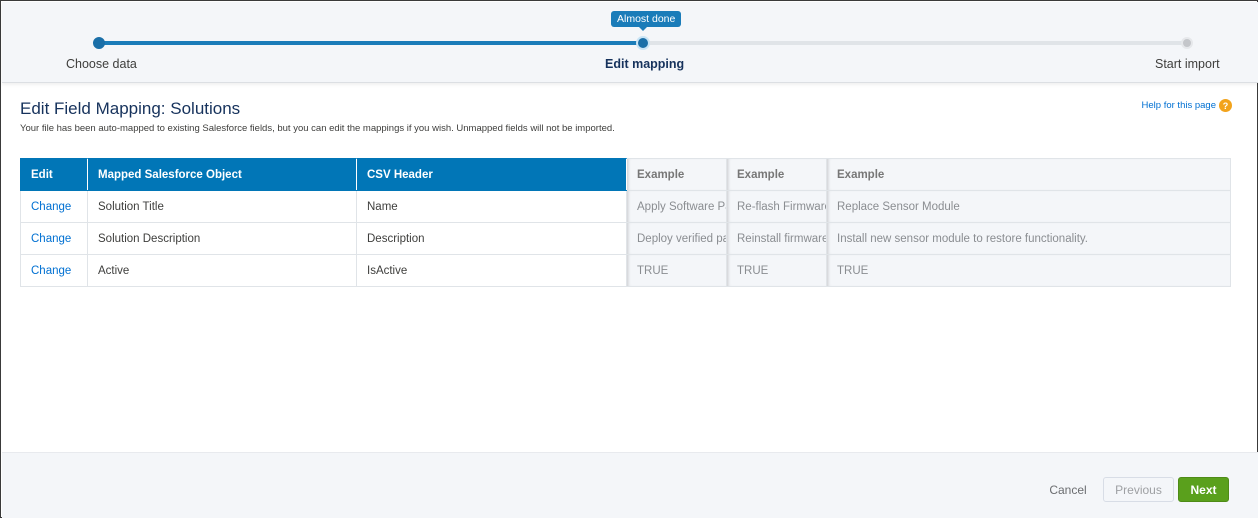 The image size is (1258, 518). Describe the element at coordinates (1138, 489) in the screenshot. I see `previous-button: Previous` at that location.